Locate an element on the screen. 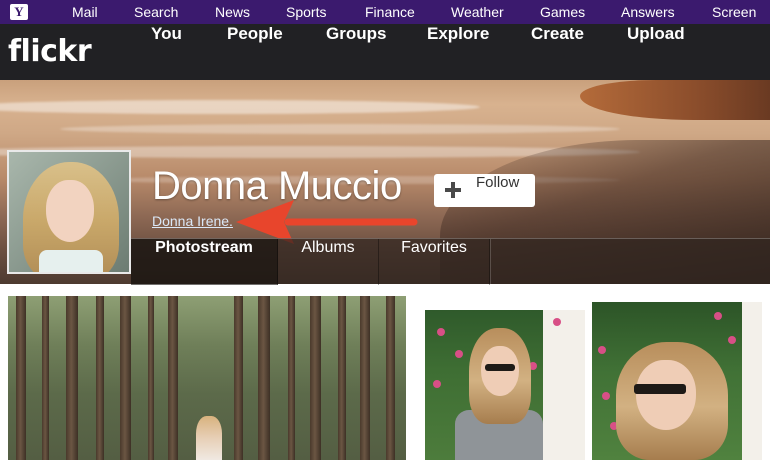  avatar-face is located at coordinates (70, 211).